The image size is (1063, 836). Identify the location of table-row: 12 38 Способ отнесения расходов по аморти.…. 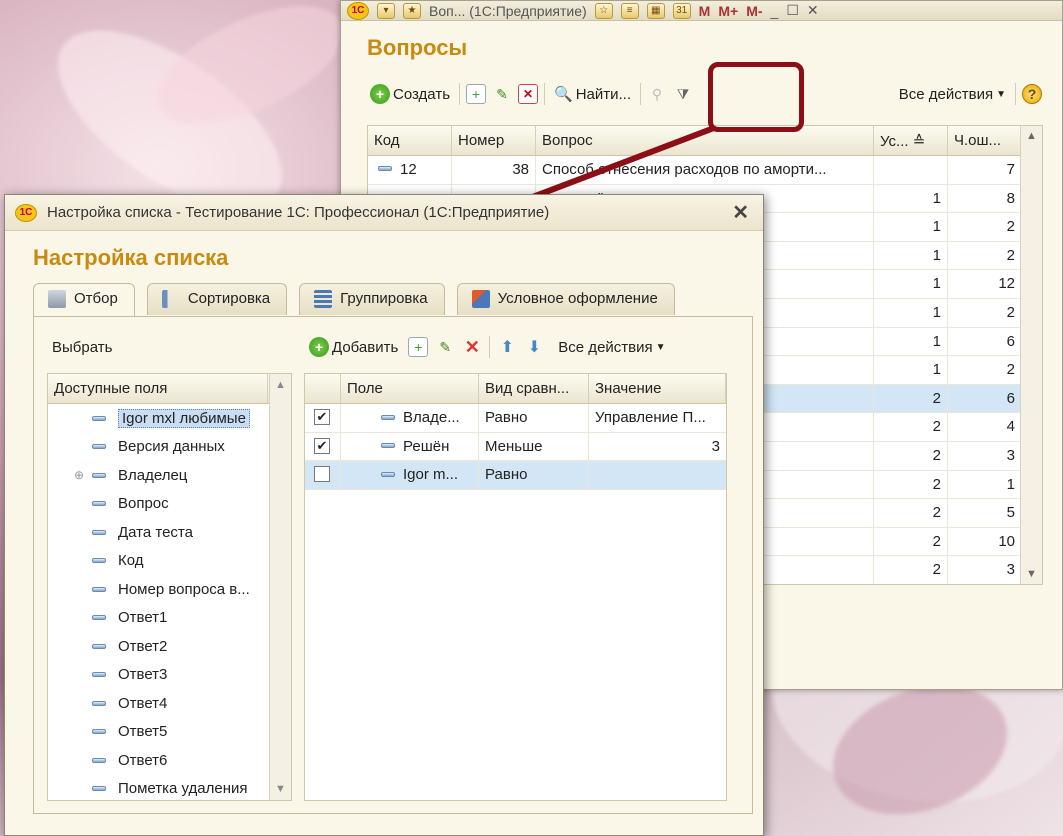
(705, 170).